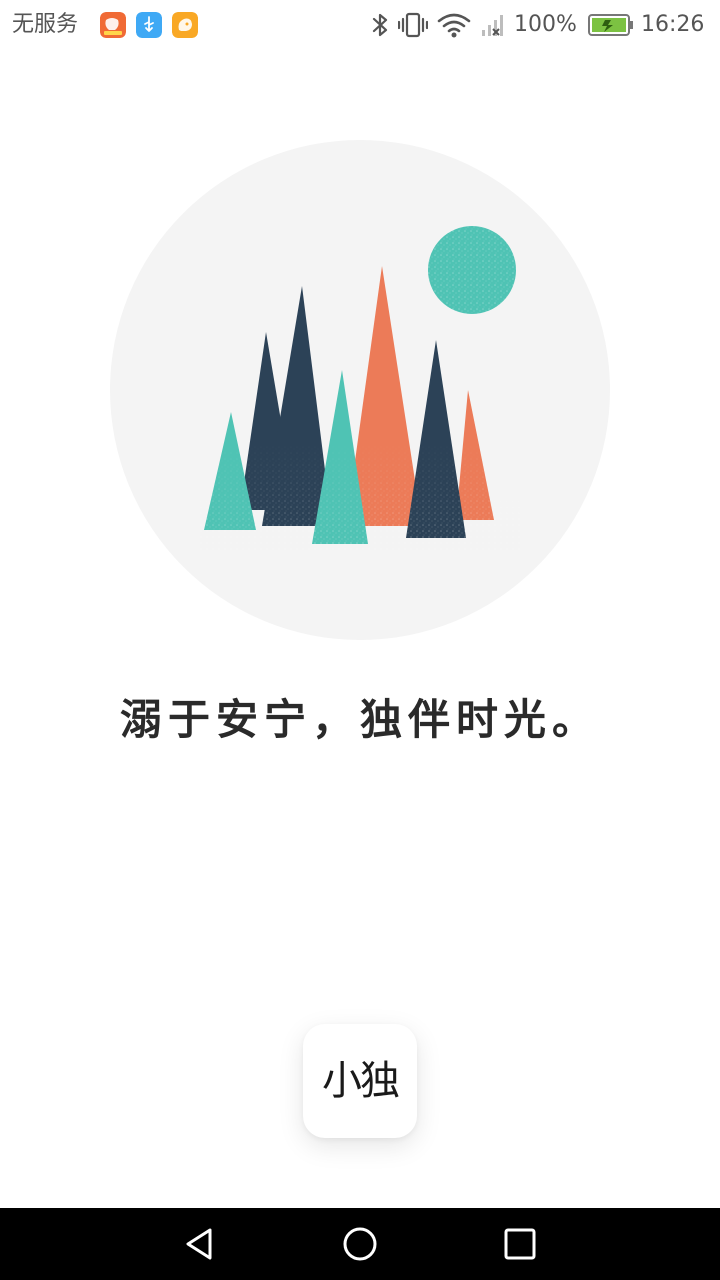 Image resolution: width=720 pixels, height=1280 pixels. I want to click on status-bar: 无服务 100% 16:26, so click(360, 25).